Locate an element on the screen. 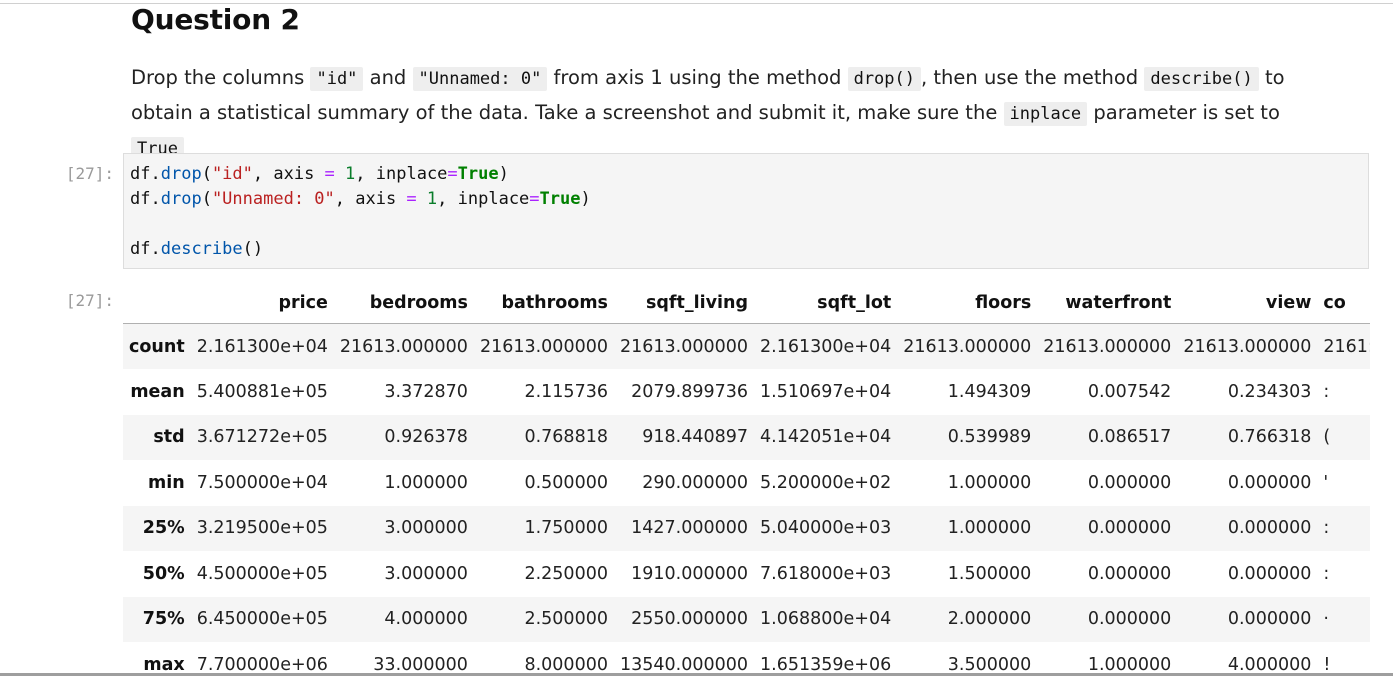 The width and height of the screenshot is (1393, 676). inline-code-id: "id" is located at coordinates (337, 79).